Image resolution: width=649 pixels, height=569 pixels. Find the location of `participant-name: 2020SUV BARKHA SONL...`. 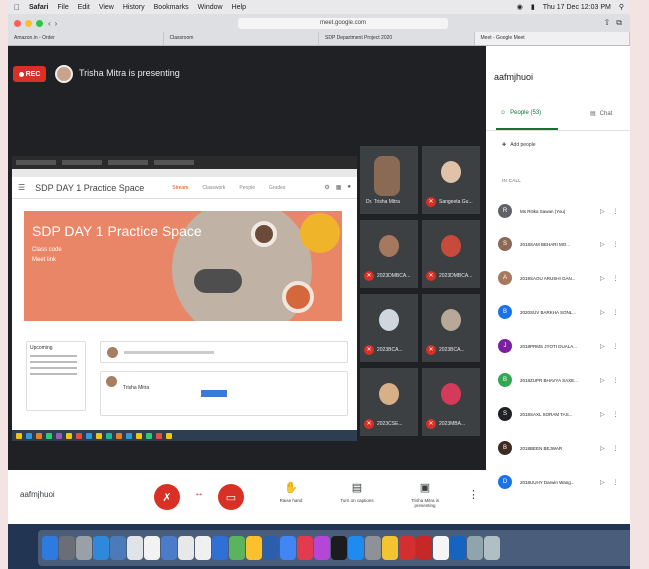

participant-name: 2020SUV BARKHA SONL... is located at coordinates (548, 312).